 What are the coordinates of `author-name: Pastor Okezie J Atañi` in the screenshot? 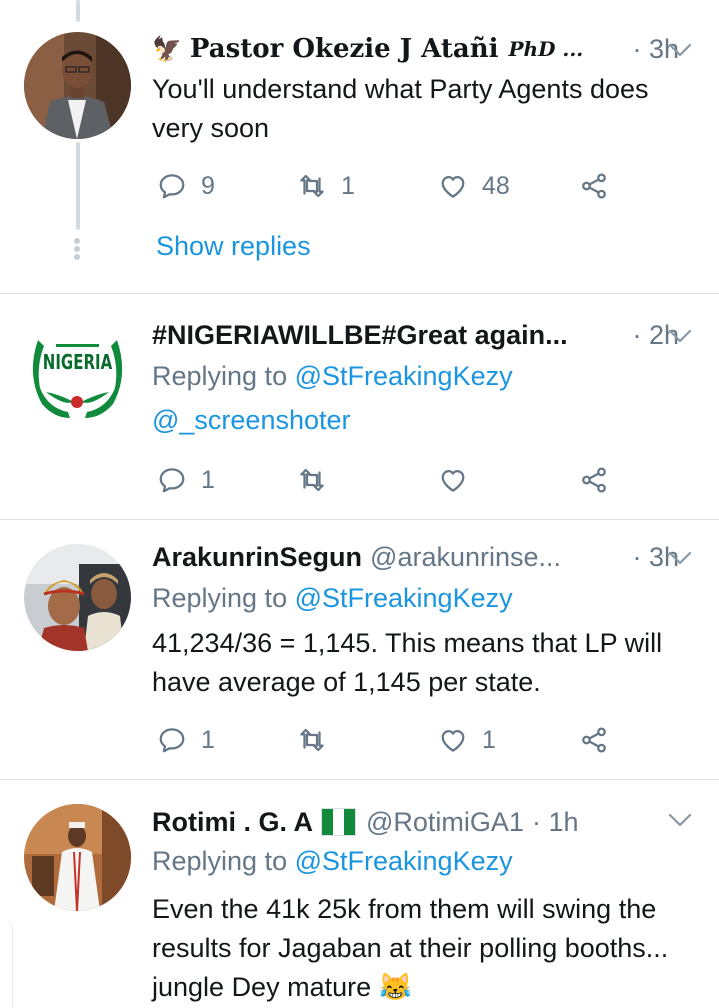 It's located at (344, 49).